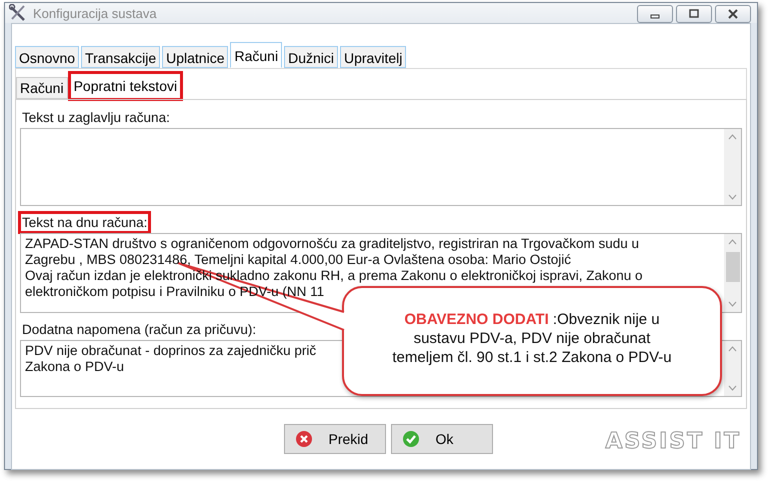 The image size is (768, 486). I want to click on text-line: ZAPAD-STAN društvo s ograničenom odgovornošću za graditeljstvo, registriran na Trgovačkom sudu u, so click(332, 244).